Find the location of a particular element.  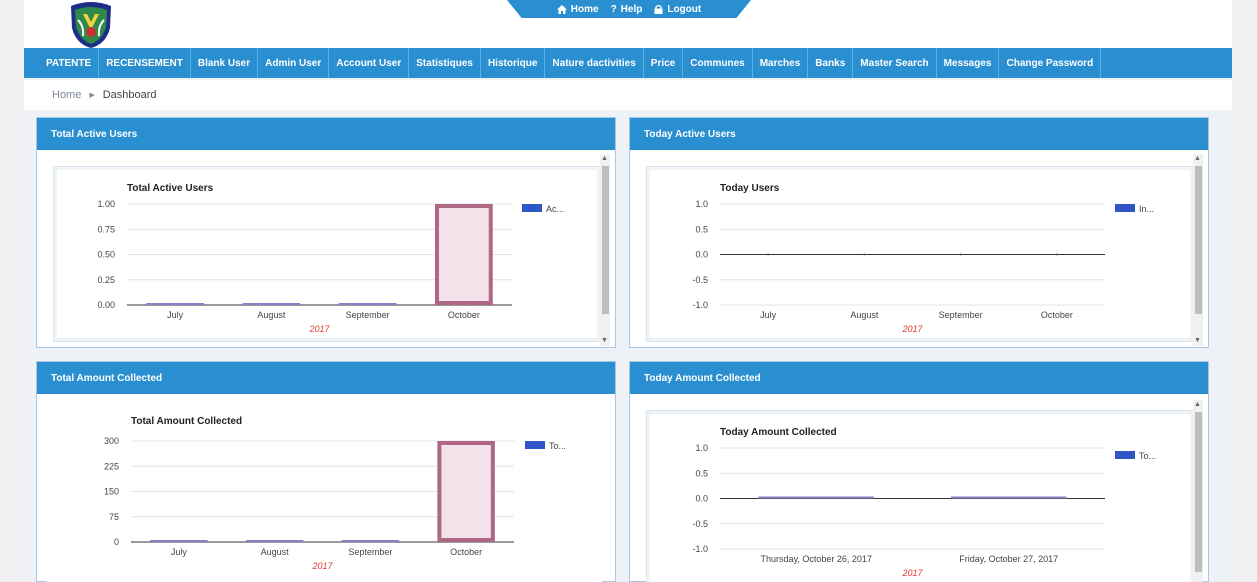

x-tick-label: August is located at coordinates (275, 552).